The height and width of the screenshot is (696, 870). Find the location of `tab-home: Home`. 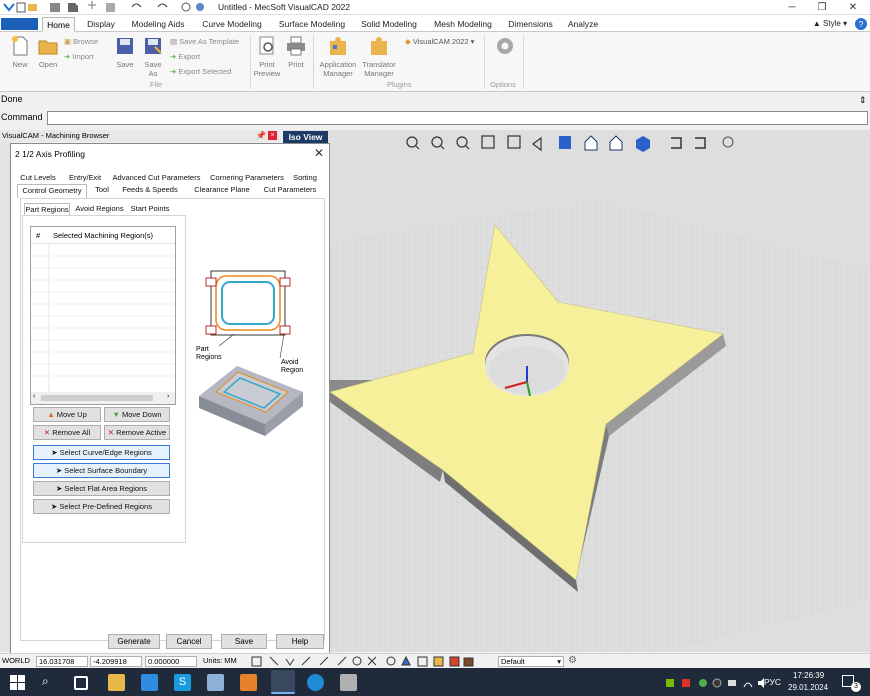

tab-home: Home is located at coordinates (58, 24).